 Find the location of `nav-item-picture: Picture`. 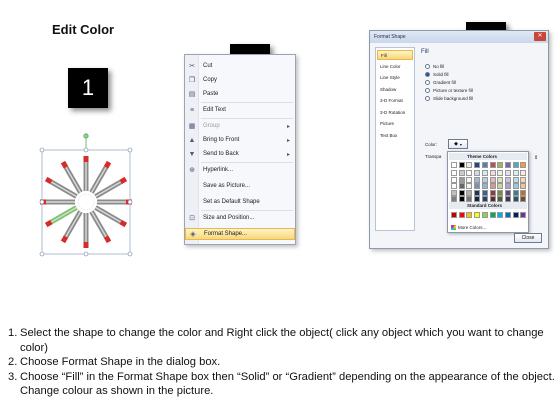

nav-item-picture: Picture is located at coordinates (395, 124).